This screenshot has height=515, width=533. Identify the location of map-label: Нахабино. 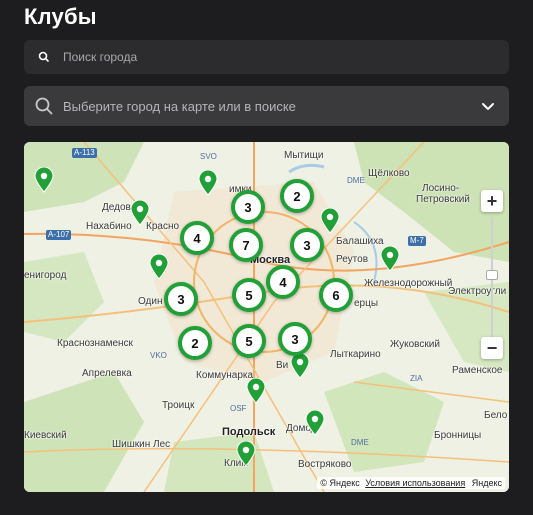
(109, 226).